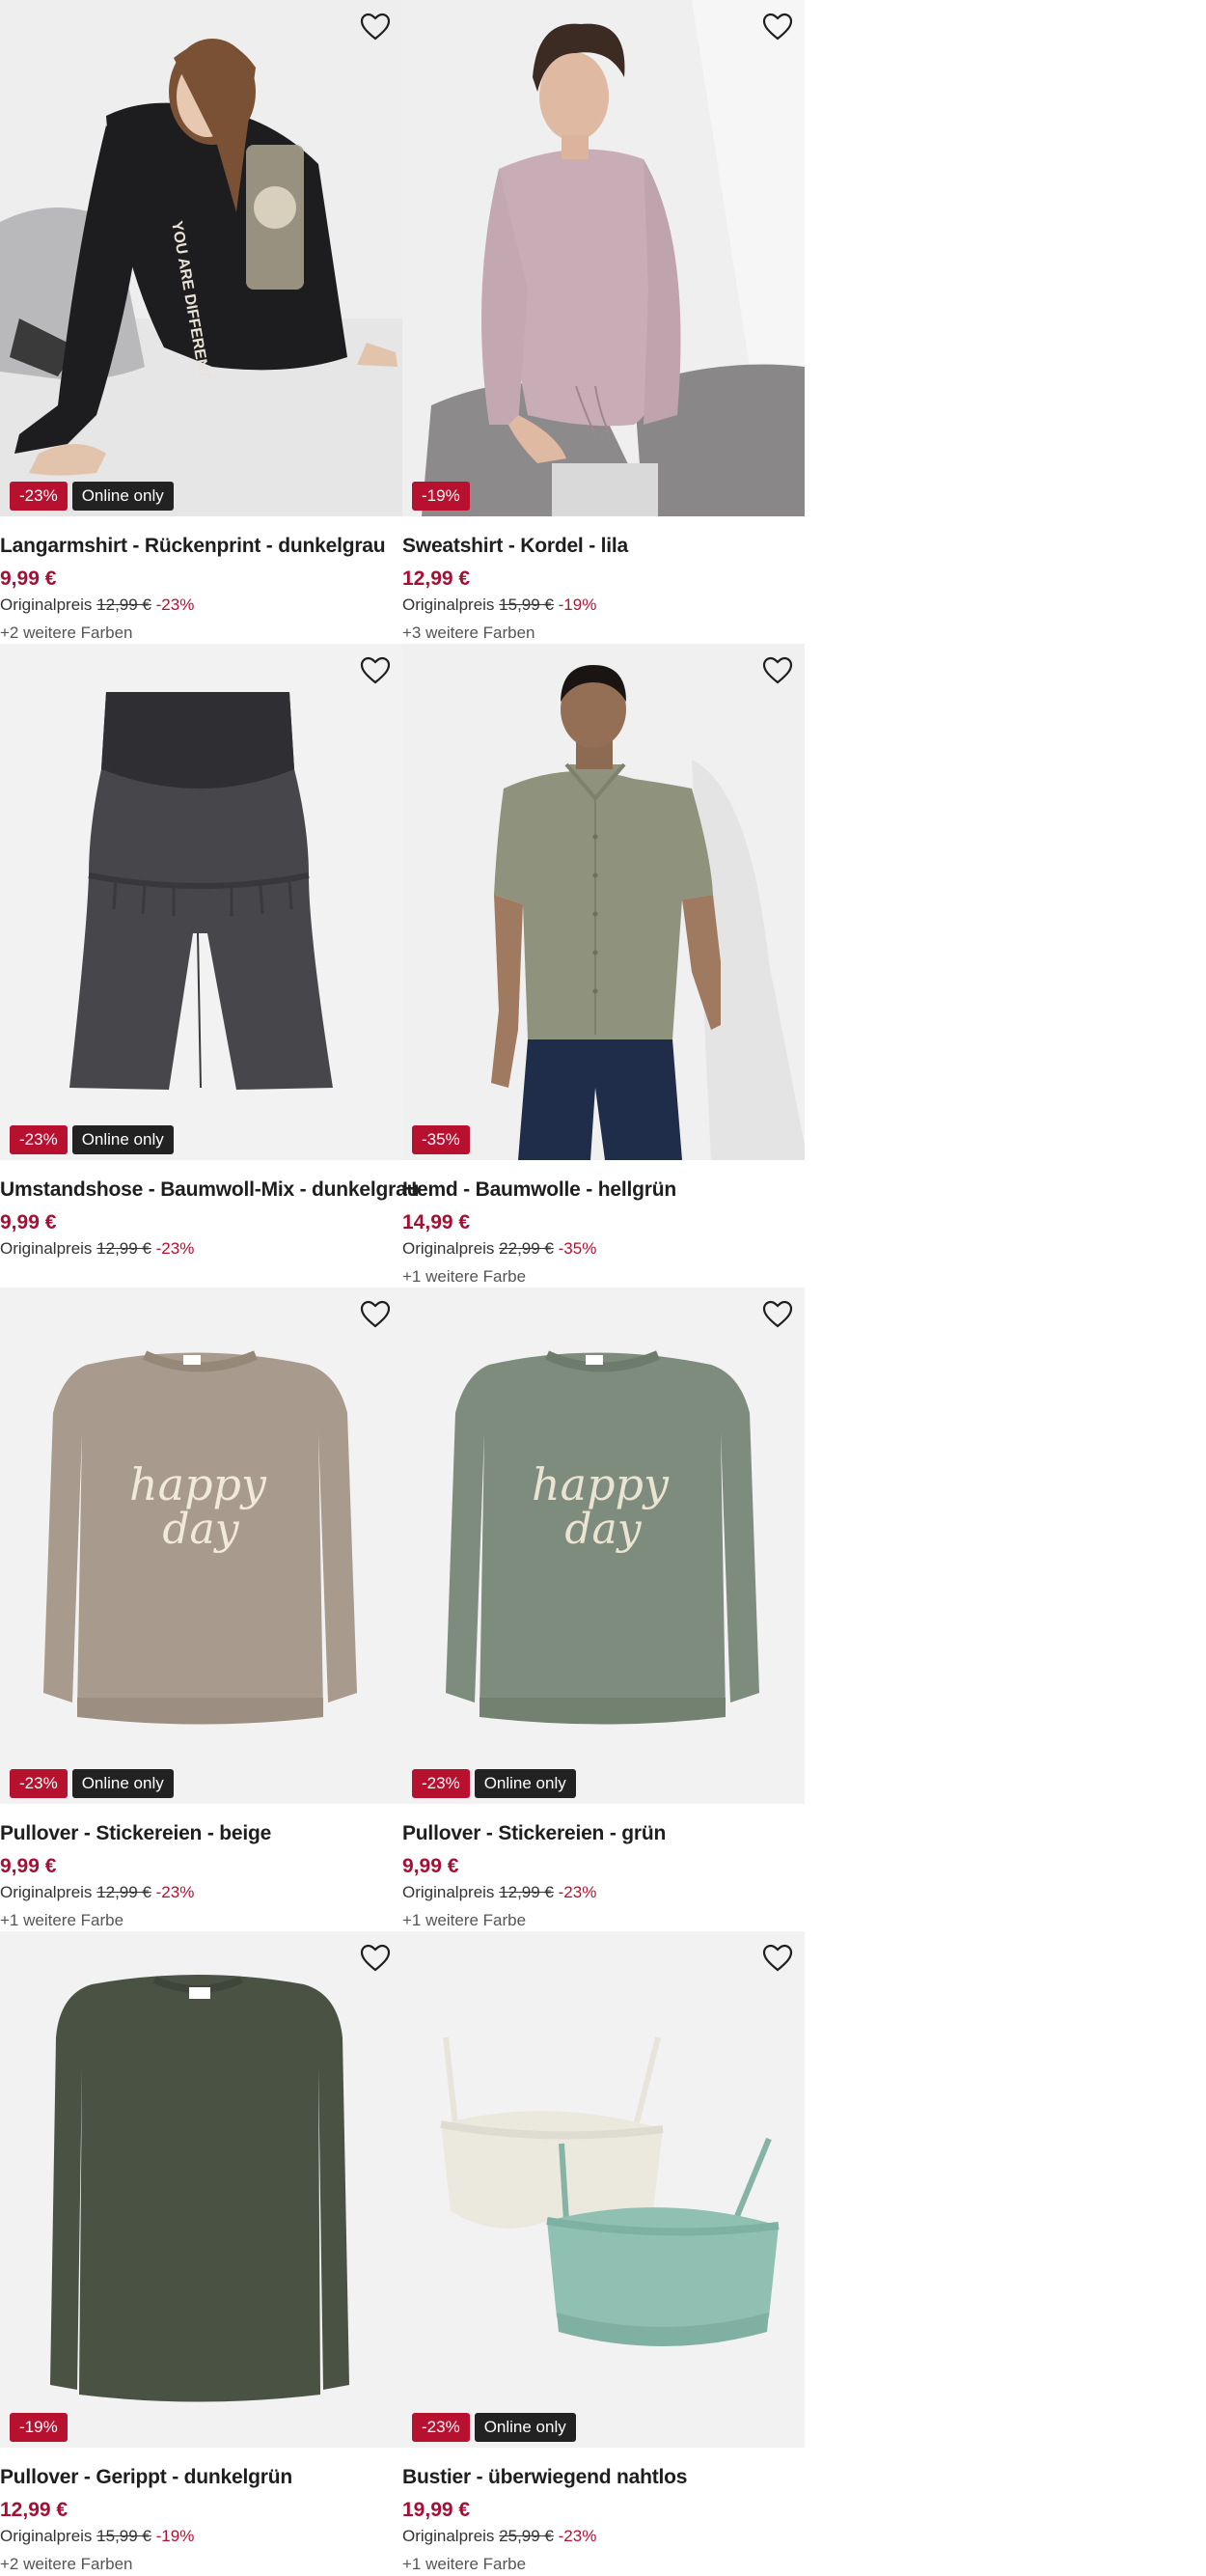 This screenshot has width=1206, height=2576. I want to click on product-title: Bustier - überwiegend nahtlos, so click(604, 2477).